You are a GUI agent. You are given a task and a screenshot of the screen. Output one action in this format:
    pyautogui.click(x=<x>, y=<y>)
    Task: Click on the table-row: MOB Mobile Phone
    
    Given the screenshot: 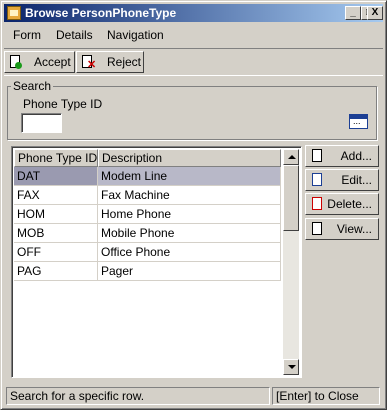 What is the action you would take?
    pyautogui.click(x=147, y=233)
    